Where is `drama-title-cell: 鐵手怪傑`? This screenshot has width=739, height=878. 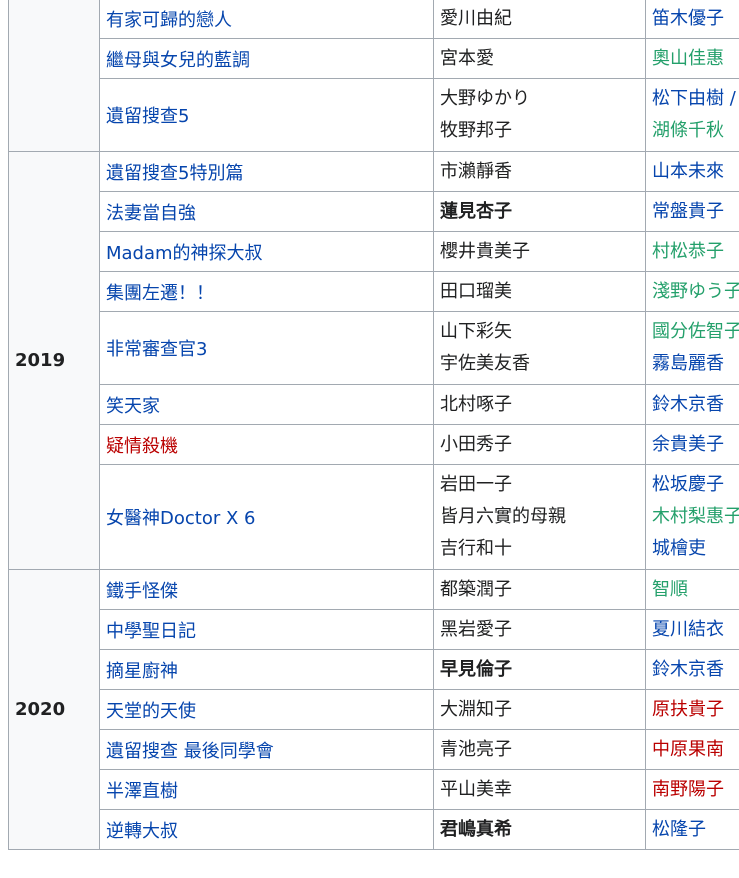
drama-title-cell: 鐵手怪傑 is located at coordinates (266, 589).